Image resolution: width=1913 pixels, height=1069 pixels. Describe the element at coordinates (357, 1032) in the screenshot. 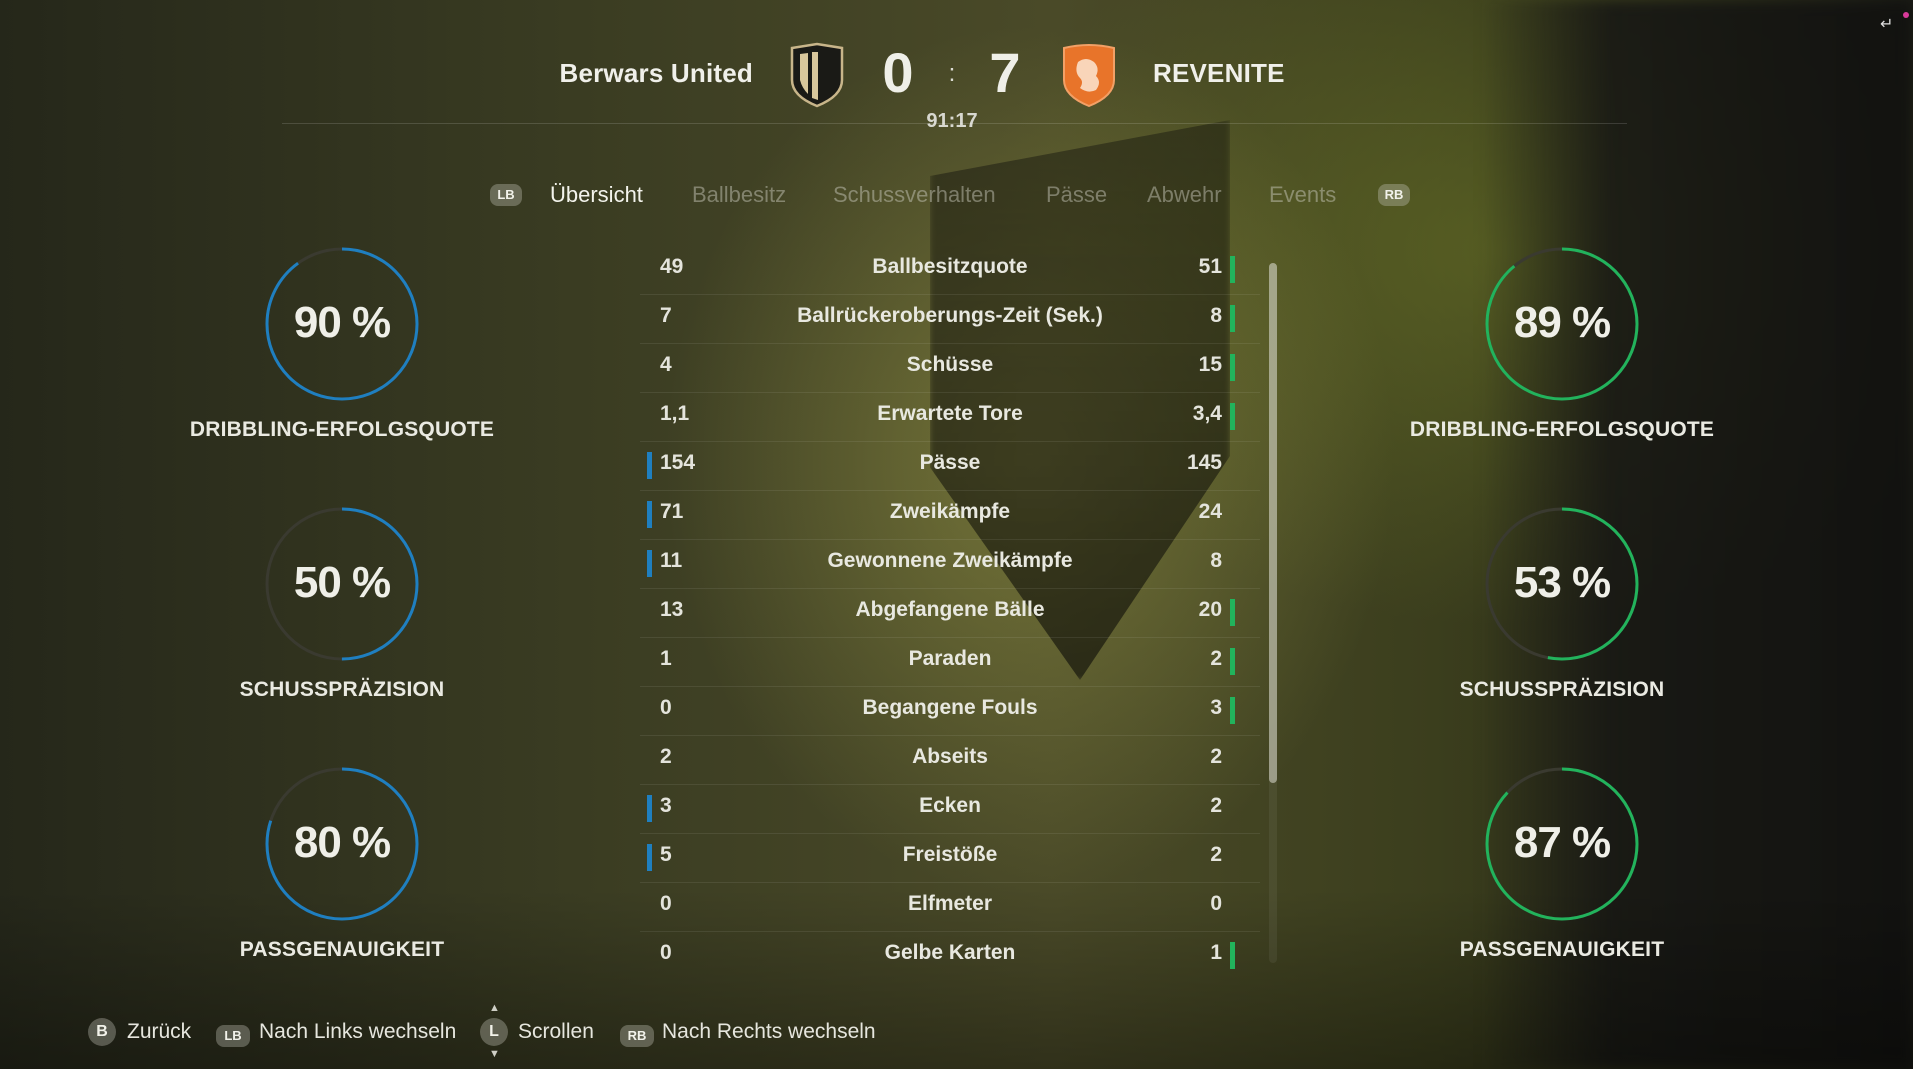

I see `switch-left-hint-label: Nach Links wechseln` at that location.